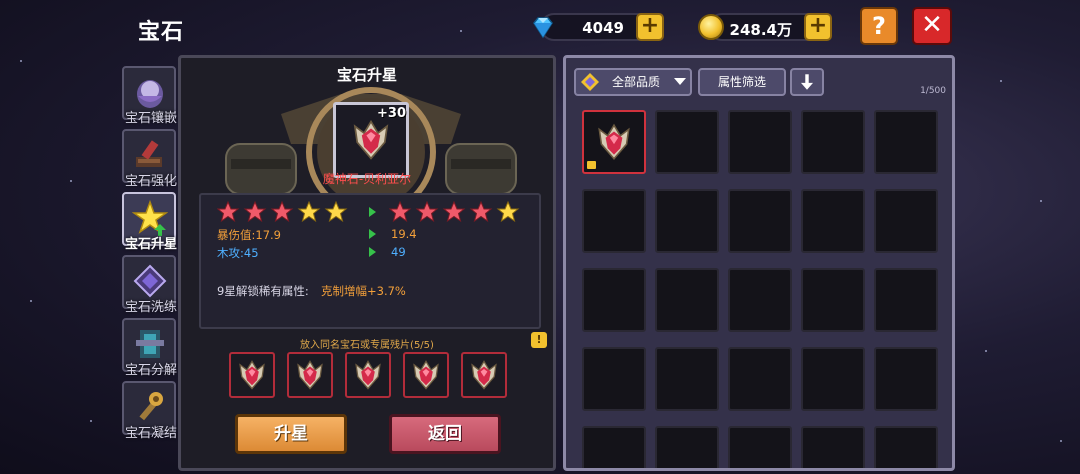 Image resolution: width=1080 pixels, height=474 pixels. What do you see at coordinates (150, 281) in the screenshot?
I see `gem-refine-icon` at bounding box center [150, 281].